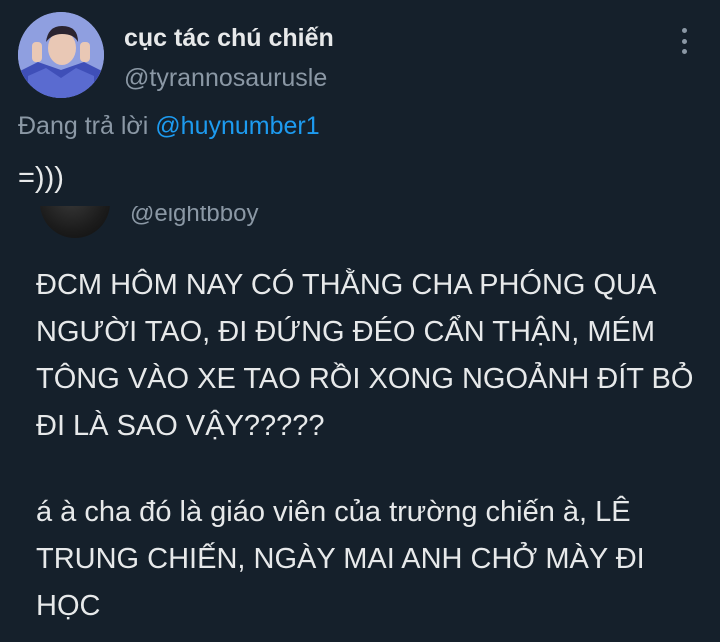 The height and width of the screenshot is (642, 720). Describe the element at coordinates (194, 217) in the screenshot. I see `quoted-author-handle: @eightbboy` at that location.